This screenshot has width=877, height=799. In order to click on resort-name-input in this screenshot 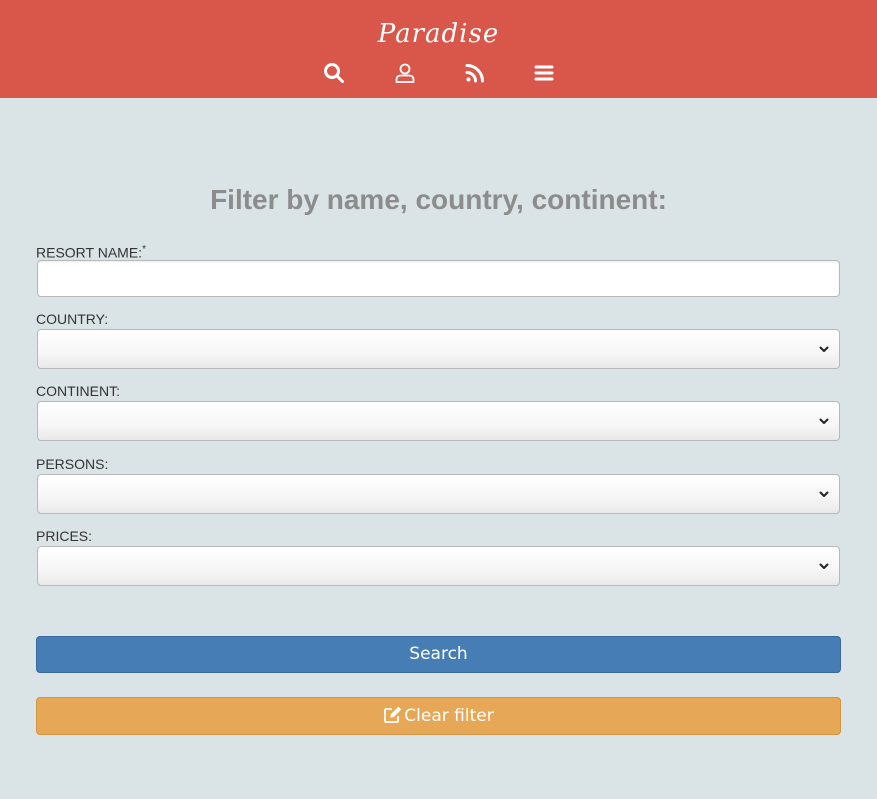, I will do `click(438, 278)`.